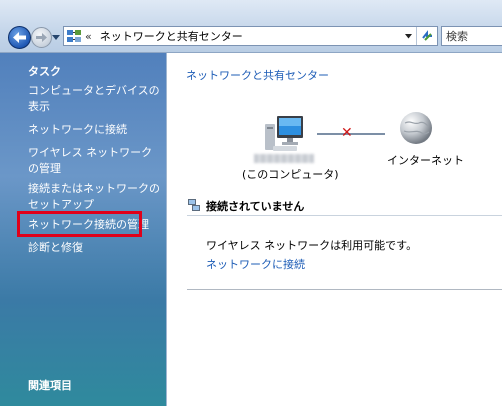 The height and width of the screenshot is (406, 502). I want to click on section-divider, so click(344, 289).